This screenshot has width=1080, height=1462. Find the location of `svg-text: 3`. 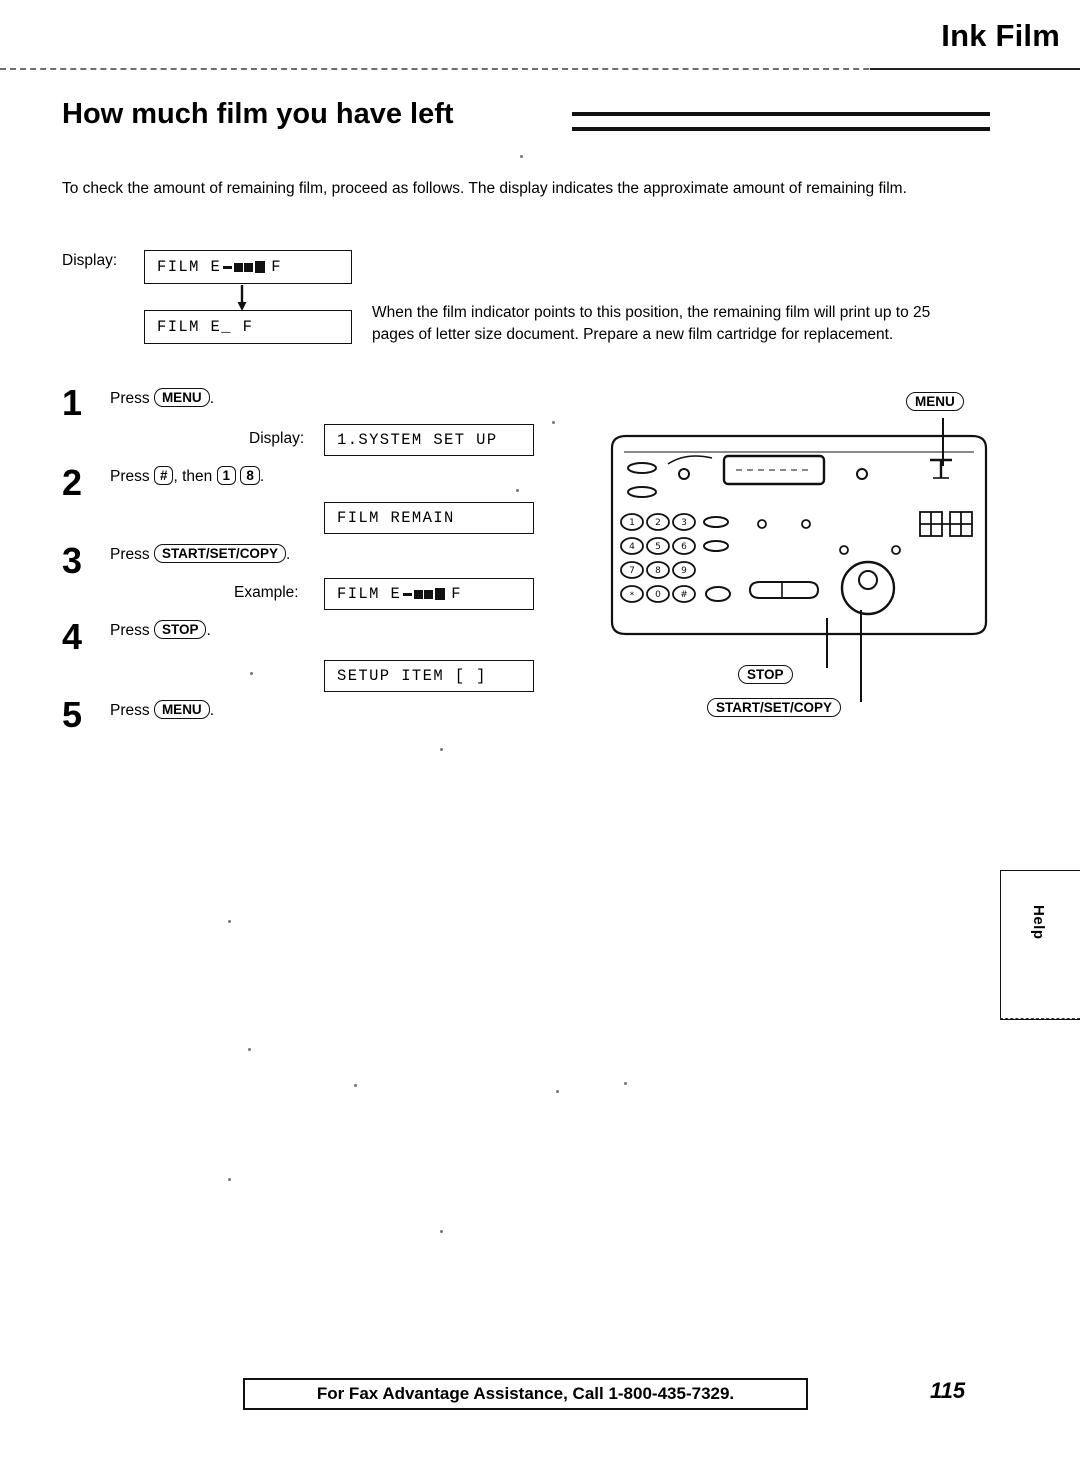

svg-text: 3 is located at coordinates (684, 523).